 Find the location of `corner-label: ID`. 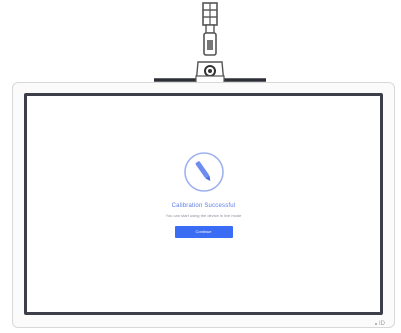

corner-label: ID is located at coordinates (382, 324).